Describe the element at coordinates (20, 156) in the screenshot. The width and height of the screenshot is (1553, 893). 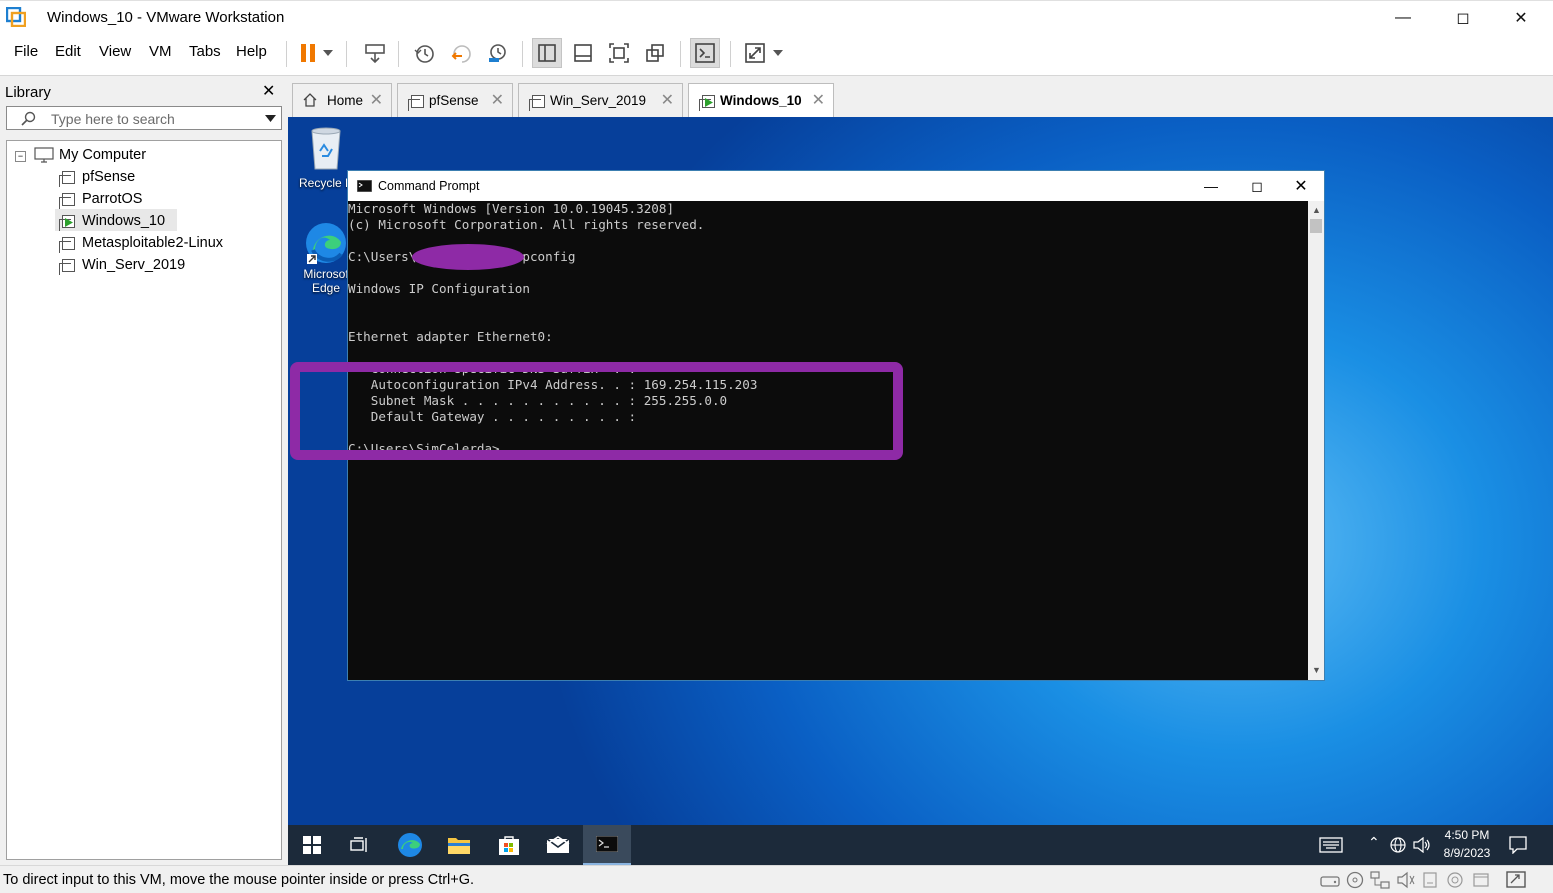
I see `collapse-toggle-icon: −` at that location.